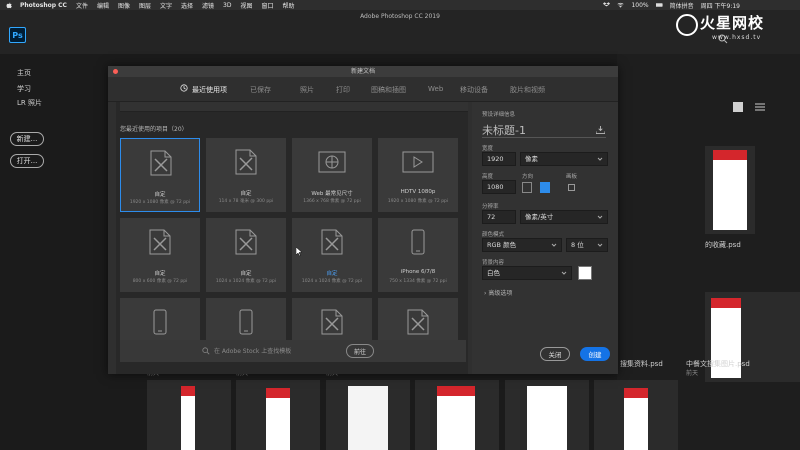  Describe the element at coordinates (585, 273) in the screenshot. I see `background-color-swatch` at that location.